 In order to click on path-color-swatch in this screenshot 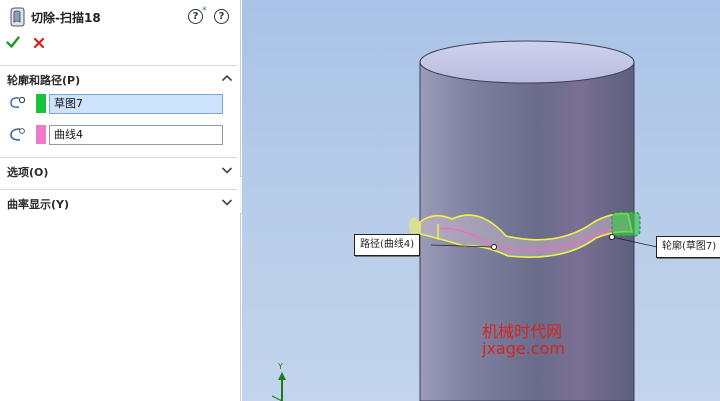, I will do `click(41, 134)`.